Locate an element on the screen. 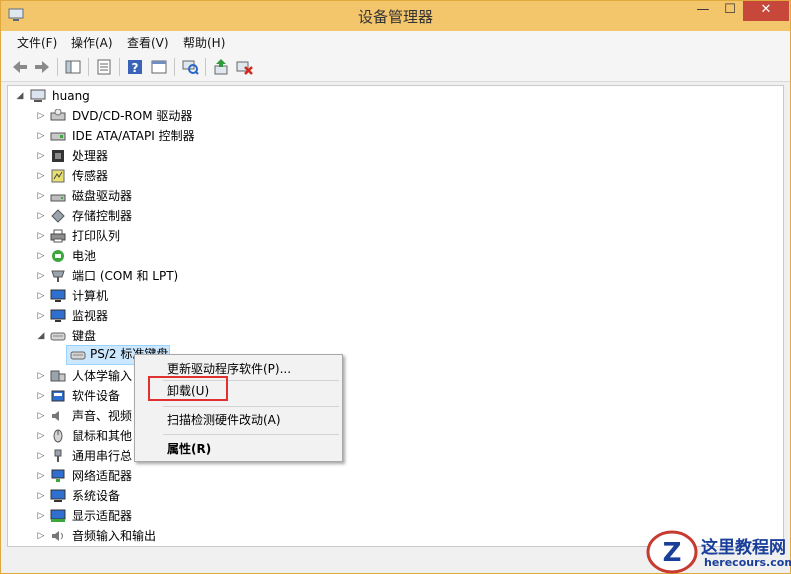 Image resolution: width=791 pixels, height=574 pixels. tree-category: ◢ 键盘 is located at coordinates (393, 336).